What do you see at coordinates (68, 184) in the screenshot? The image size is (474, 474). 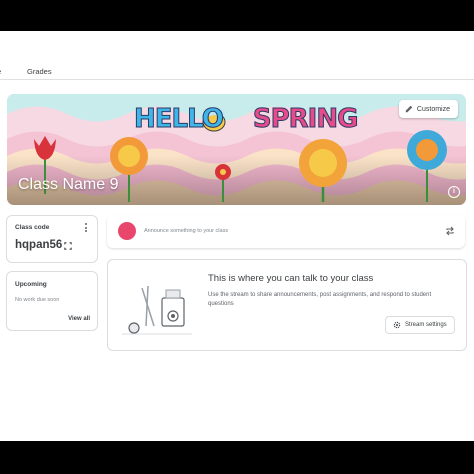 I see `class-name: Class Name 9` at bounding box center [68, 184].